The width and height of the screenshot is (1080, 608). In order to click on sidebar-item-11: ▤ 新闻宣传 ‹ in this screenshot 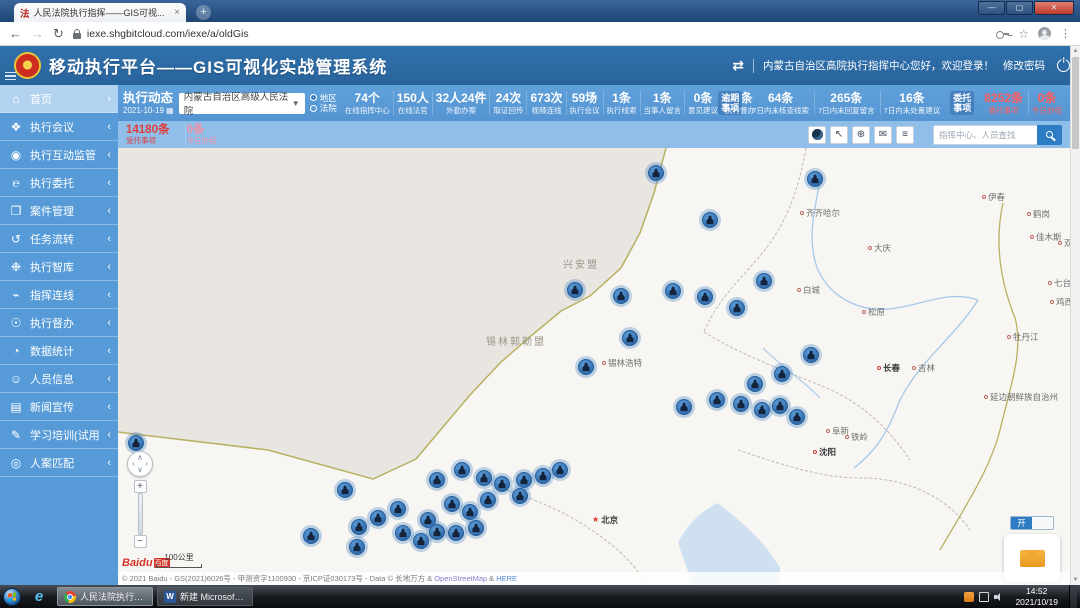, I will do `click(59, 407)`.